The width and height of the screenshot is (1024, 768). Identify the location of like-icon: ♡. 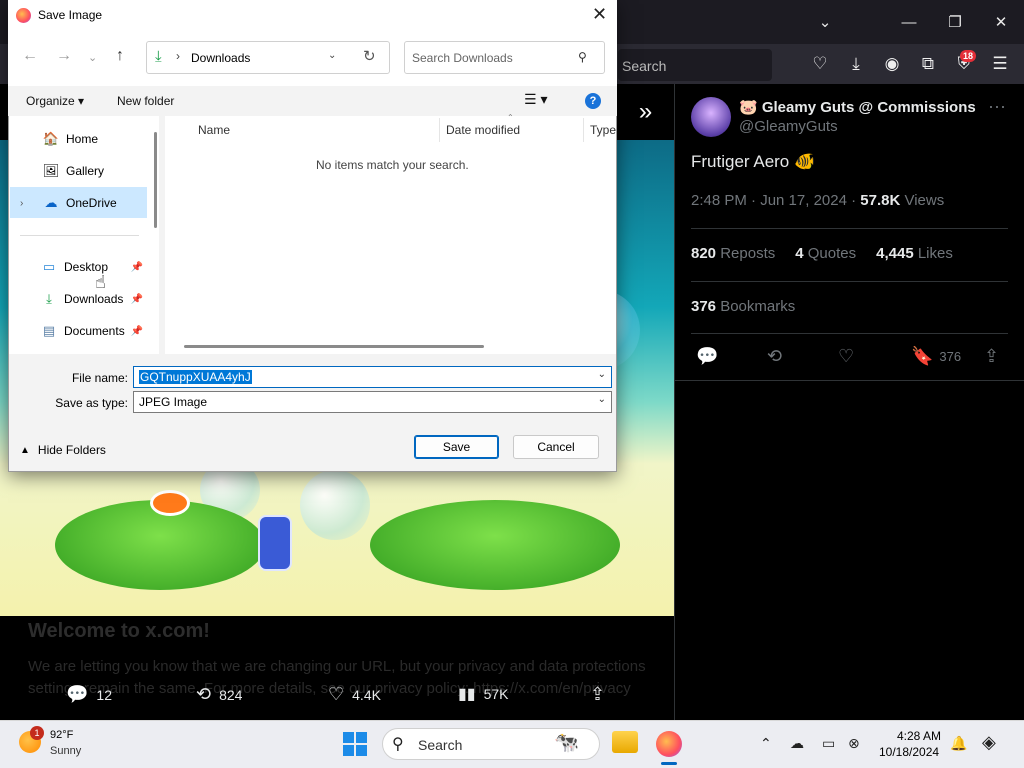
(846, 356).